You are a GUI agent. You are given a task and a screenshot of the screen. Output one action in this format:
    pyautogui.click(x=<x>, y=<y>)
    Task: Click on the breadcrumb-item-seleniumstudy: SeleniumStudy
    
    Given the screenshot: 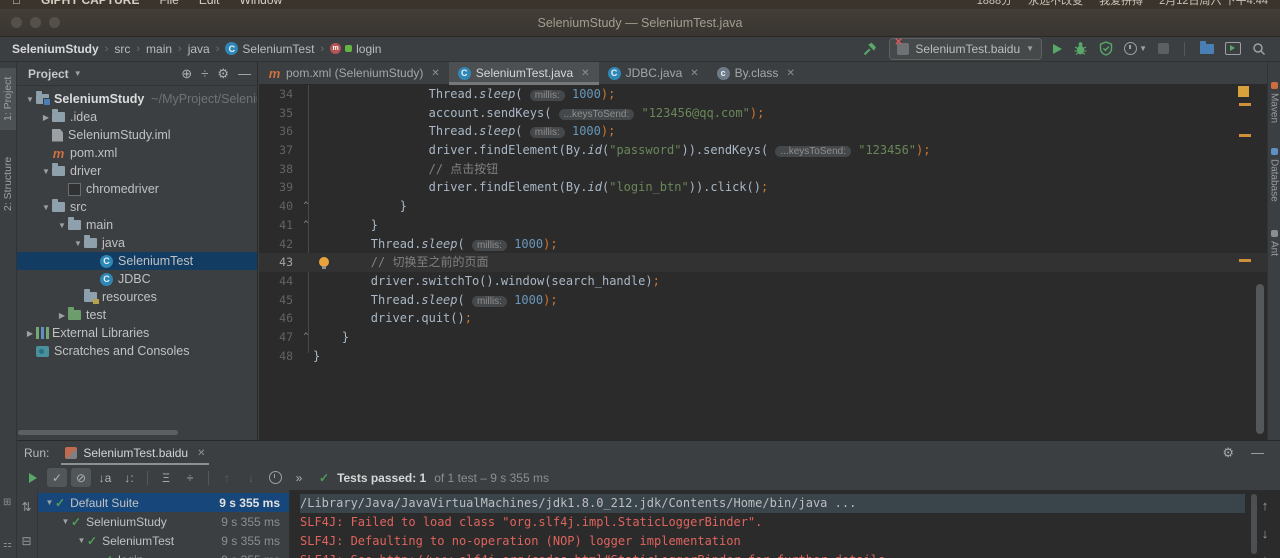 What is the action you would take?
    pyautogui.click(x=55, y=49)
    